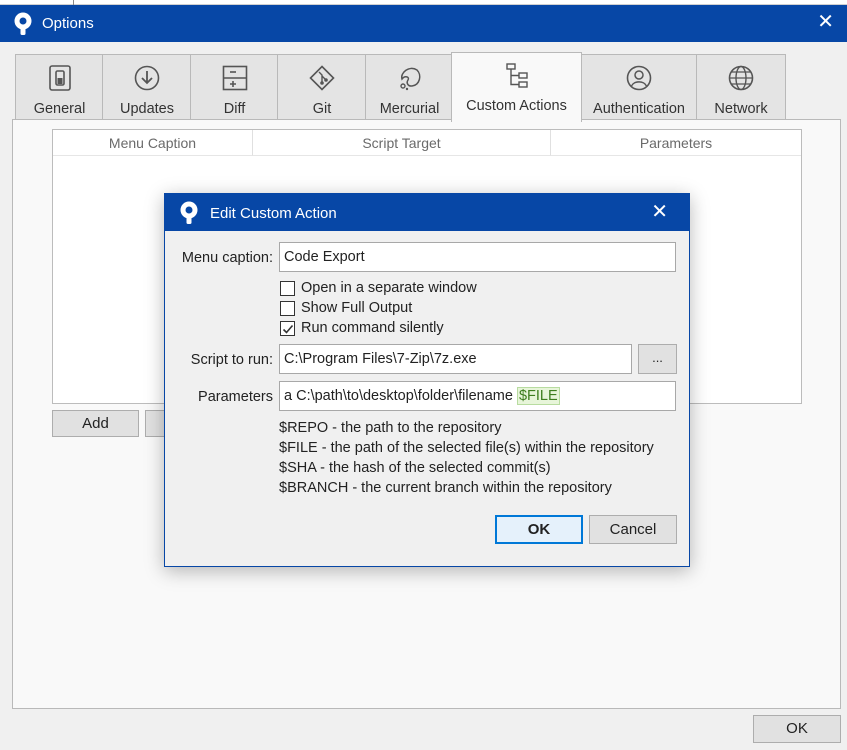 The height and width of the screenshot is (750, 847). I want to click on tab-diff: Diff, so click(234, 87).